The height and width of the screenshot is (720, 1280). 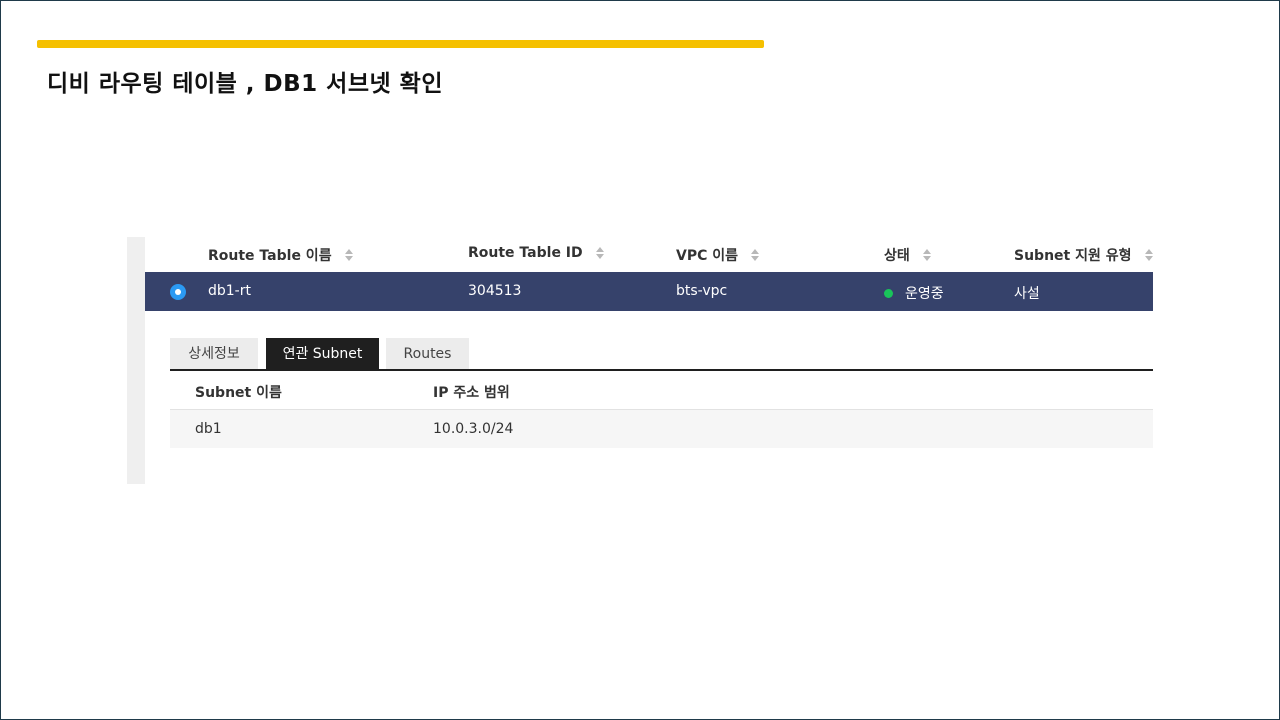 I want to click on tab-details: 상세정보, so click(x=214, y=354).